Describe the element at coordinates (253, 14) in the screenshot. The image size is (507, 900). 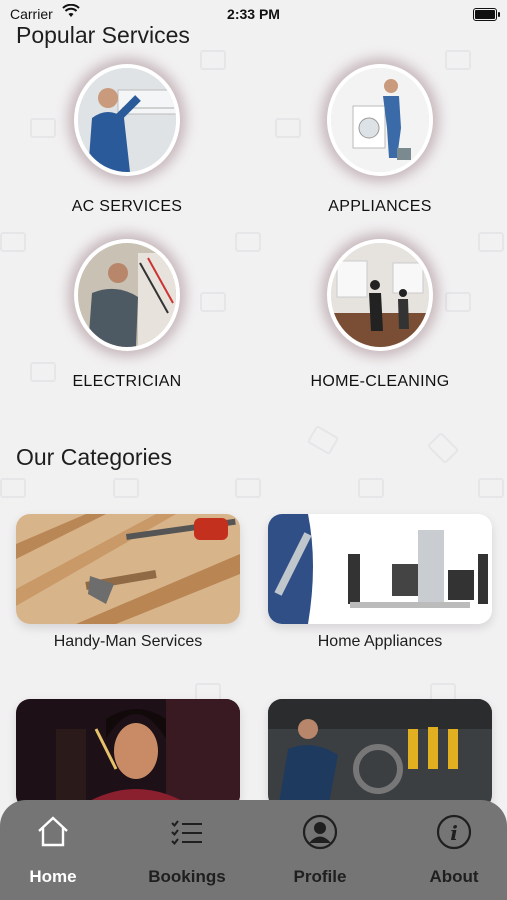
I see `status-time: 2:33 PM` at that location.